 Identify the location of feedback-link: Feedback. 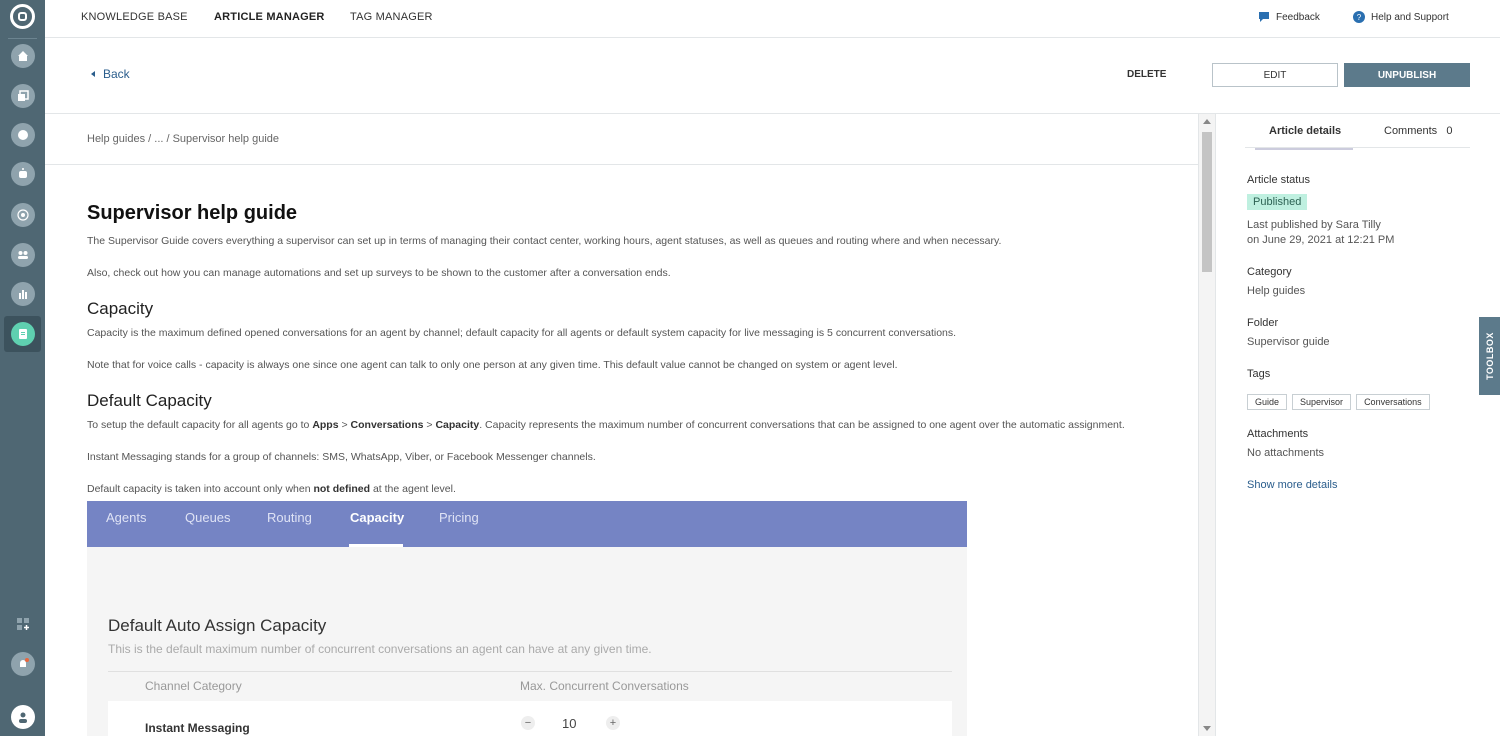
(1289, 17).